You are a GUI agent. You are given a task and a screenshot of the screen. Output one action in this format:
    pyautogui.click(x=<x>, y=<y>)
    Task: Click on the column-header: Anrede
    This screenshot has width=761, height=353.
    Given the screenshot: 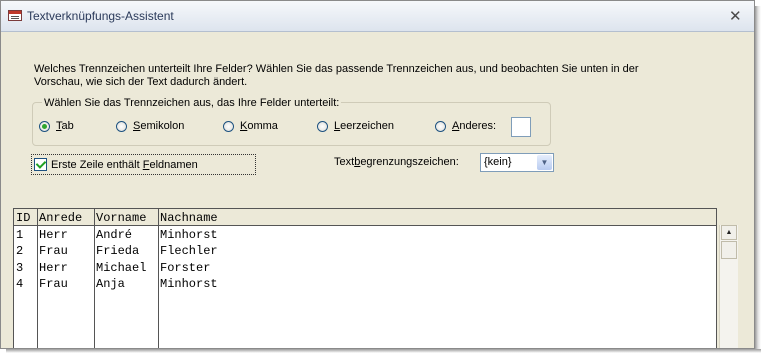 What is the action you would take?
    pyautogui.click(x=61, y=218)
    